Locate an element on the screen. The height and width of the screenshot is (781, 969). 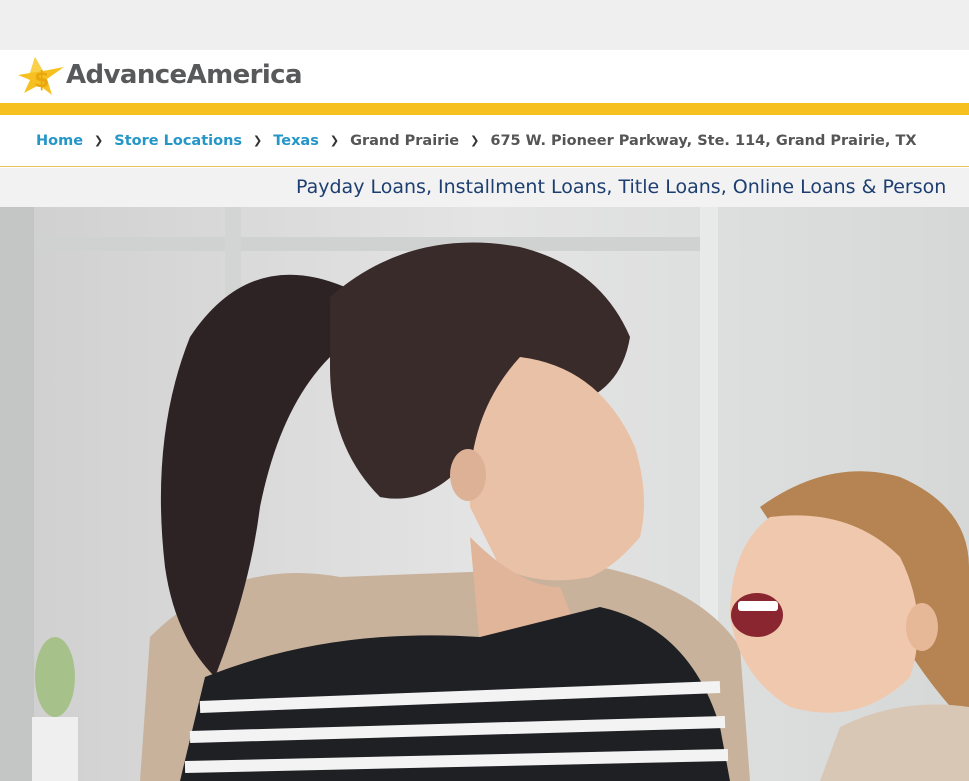
accent-bar is located at coordinates (484, 109).